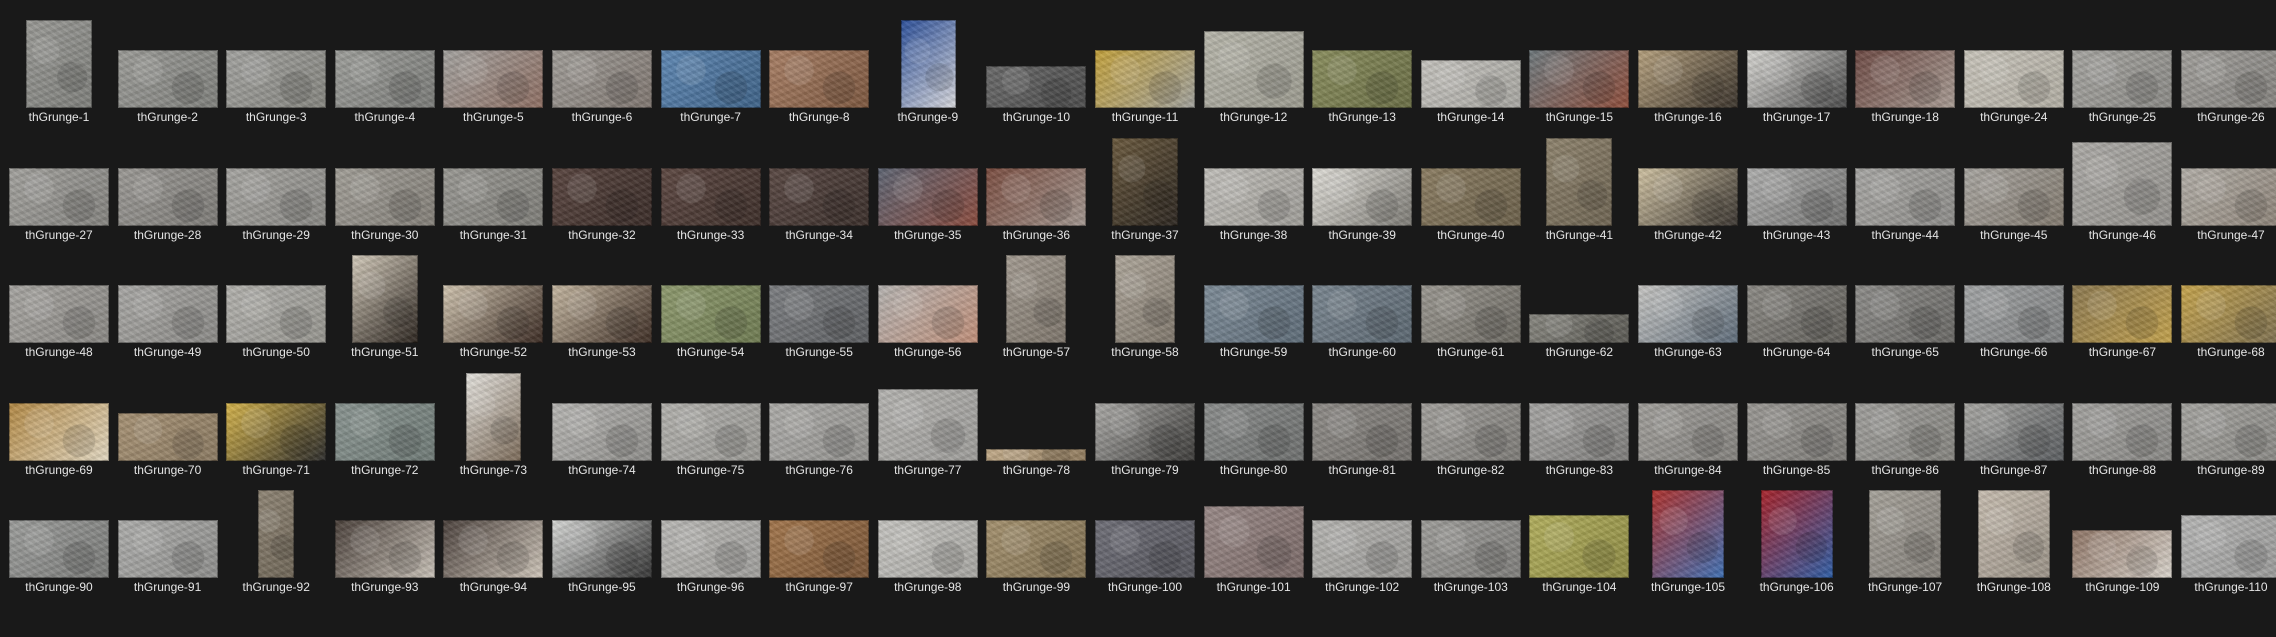 Image resolution: width=2276 pixels, height=637 pixels. What do you see at coordinates (1688, 421) in the screenshot?
I see `file-thumbnail-item: thGrunge-84` at bounding box center [1688, 421].